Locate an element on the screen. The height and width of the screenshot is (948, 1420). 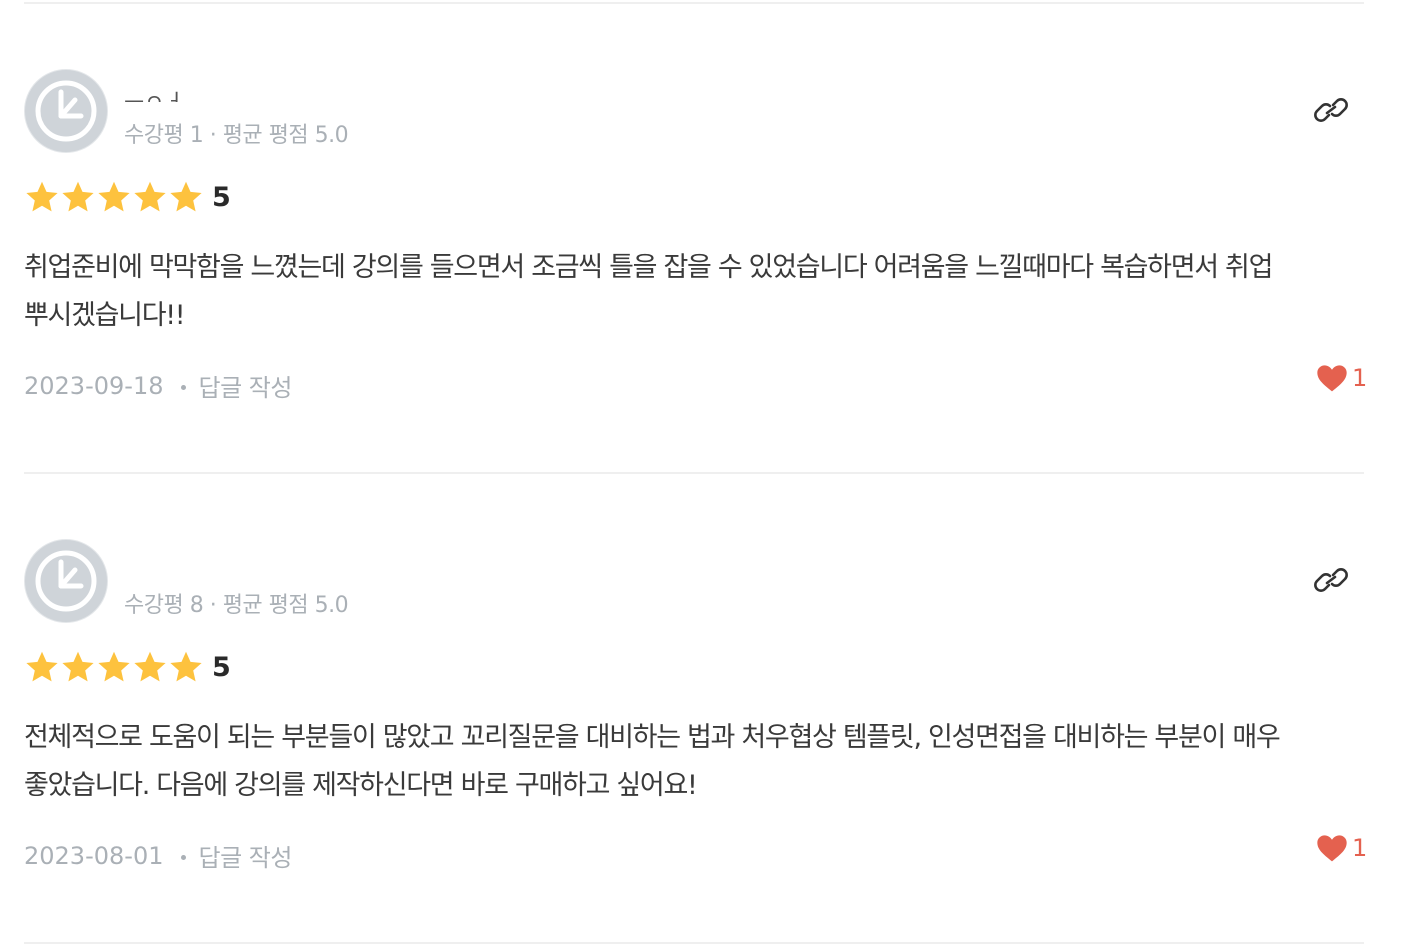
review-meta: 2023-08-01 답글 작성 is located at coordinates (158, 855).